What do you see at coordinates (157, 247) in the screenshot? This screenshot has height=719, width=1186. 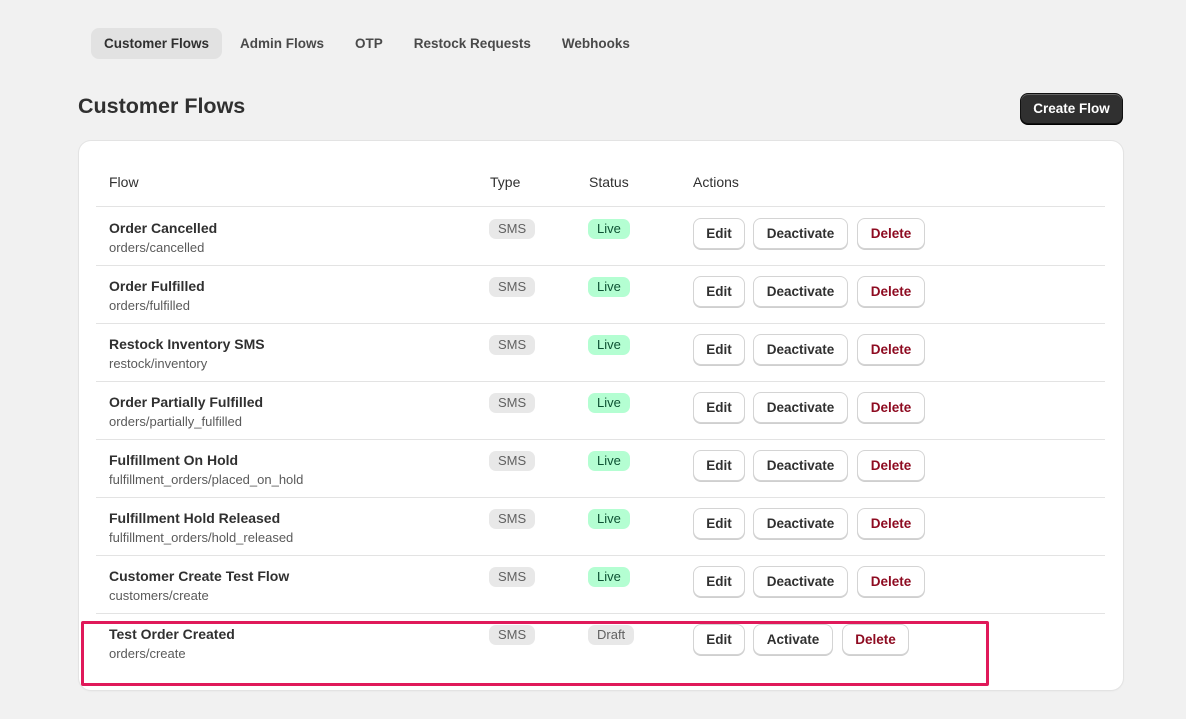 I see `flow-topic: orders/cancelled` at bounding box center [157, 247].